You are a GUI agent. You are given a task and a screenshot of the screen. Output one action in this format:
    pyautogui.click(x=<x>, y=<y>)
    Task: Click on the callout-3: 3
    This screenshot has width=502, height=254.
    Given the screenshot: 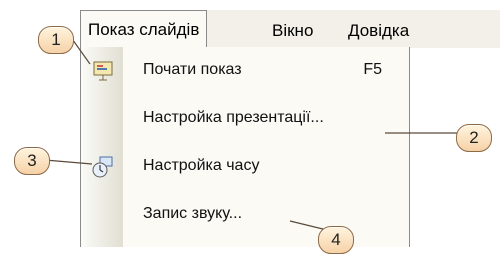 What is the action you would take?
    pyautogui.click(x=32, y=161)
    